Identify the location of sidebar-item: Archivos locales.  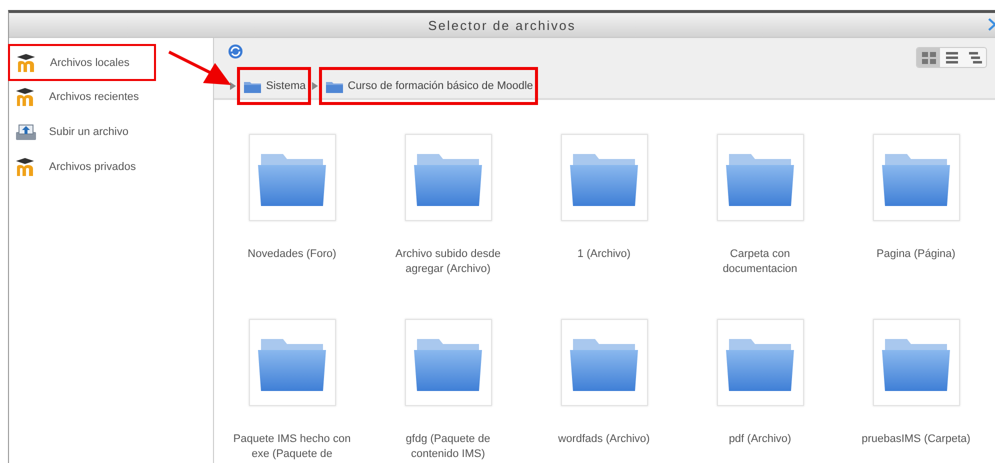
(82, 62).